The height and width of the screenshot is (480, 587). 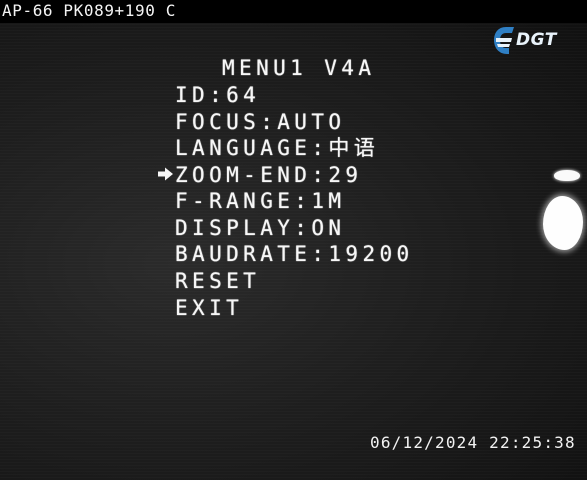 I want to click on dgt-logo: DGT, so click(x=529, y=41).